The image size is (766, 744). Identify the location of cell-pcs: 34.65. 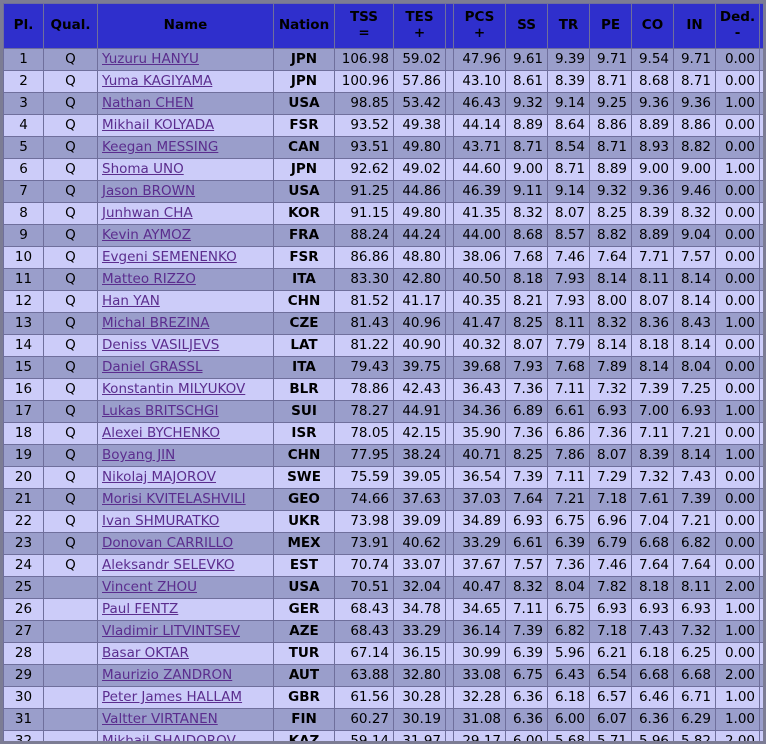
(479, 609).